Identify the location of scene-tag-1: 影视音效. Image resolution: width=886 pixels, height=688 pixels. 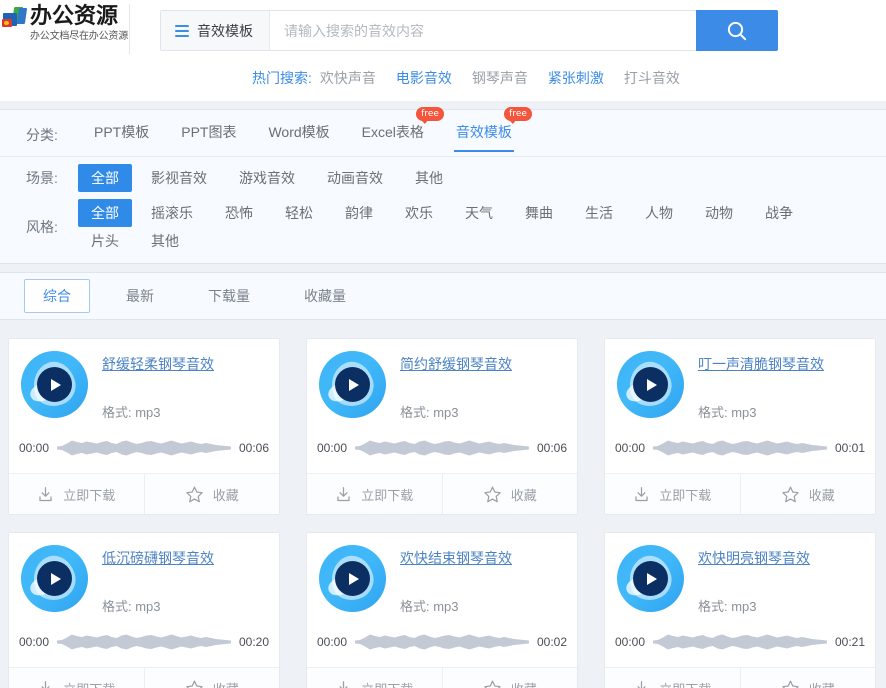
(179, 178).